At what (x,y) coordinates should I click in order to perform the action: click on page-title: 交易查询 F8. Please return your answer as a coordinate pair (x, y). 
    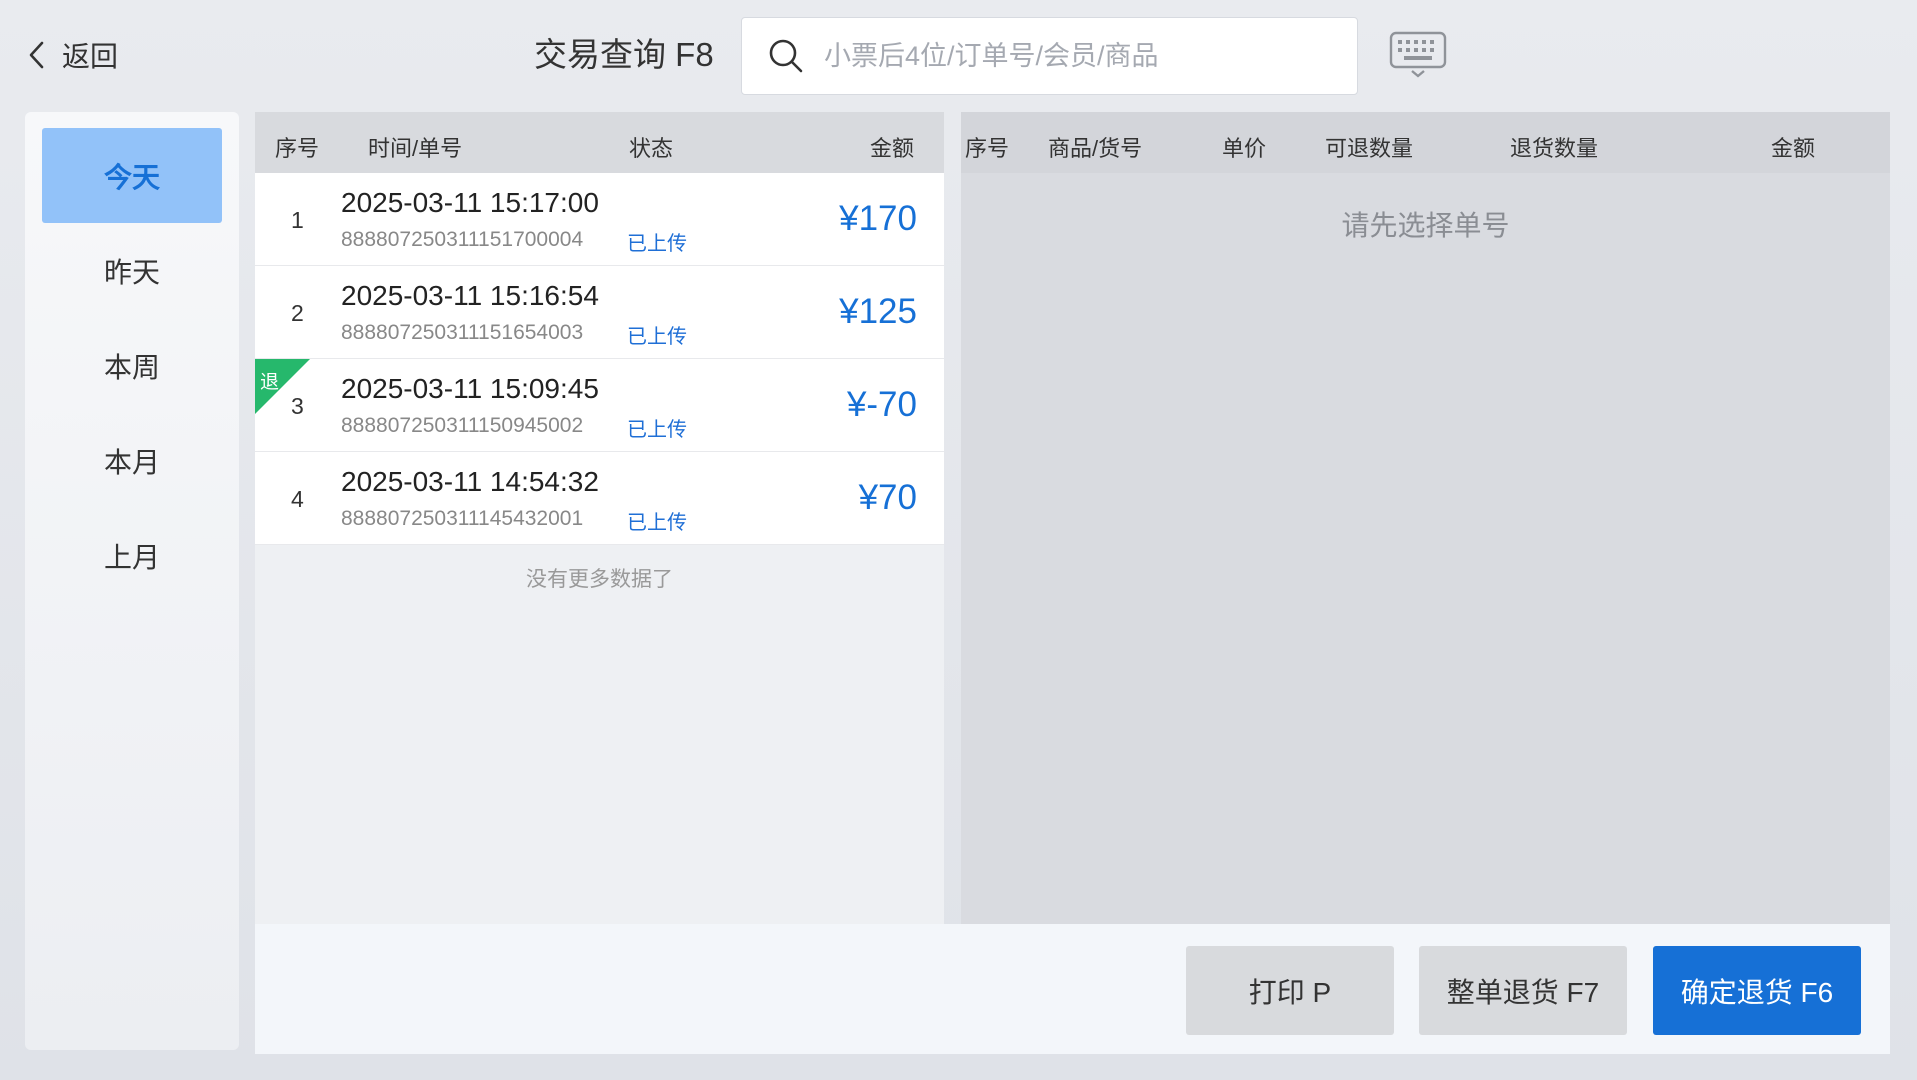
    Looking at the image, I should click on (624, 54).